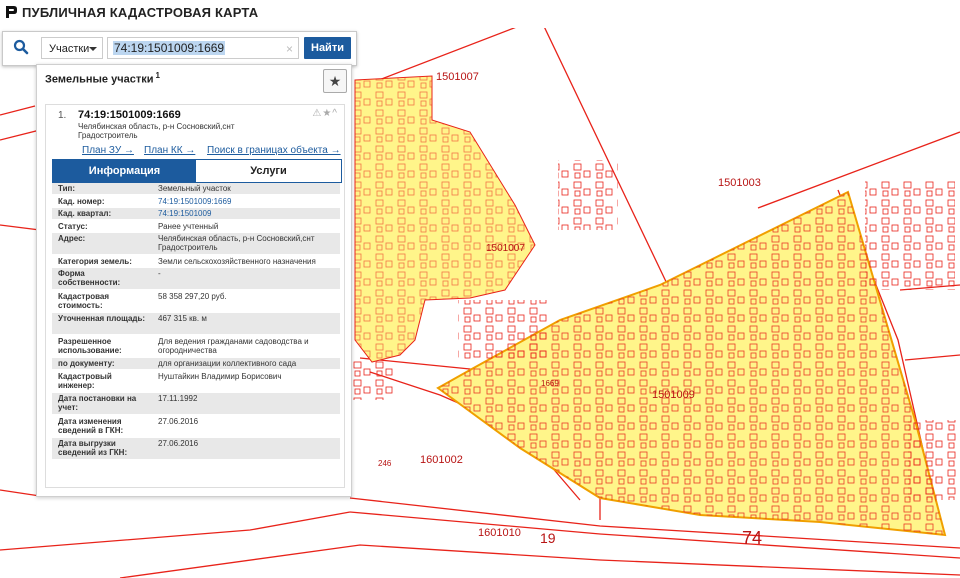 Image resolution: width=960 pixels, height=578 pixels. What do you see at coordinates (268, 171) in the screenshot?
I see `tab-services: Услуги` at bounding box center [268, 171].